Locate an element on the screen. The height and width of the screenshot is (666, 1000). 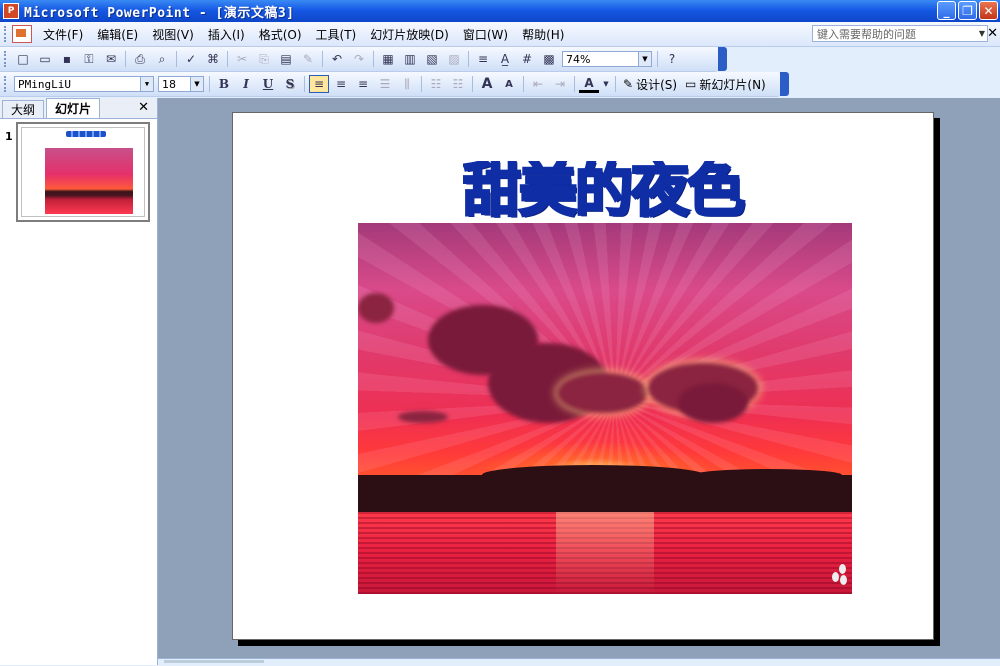
save-icon: ▪ is located at coordinates (67, 59).